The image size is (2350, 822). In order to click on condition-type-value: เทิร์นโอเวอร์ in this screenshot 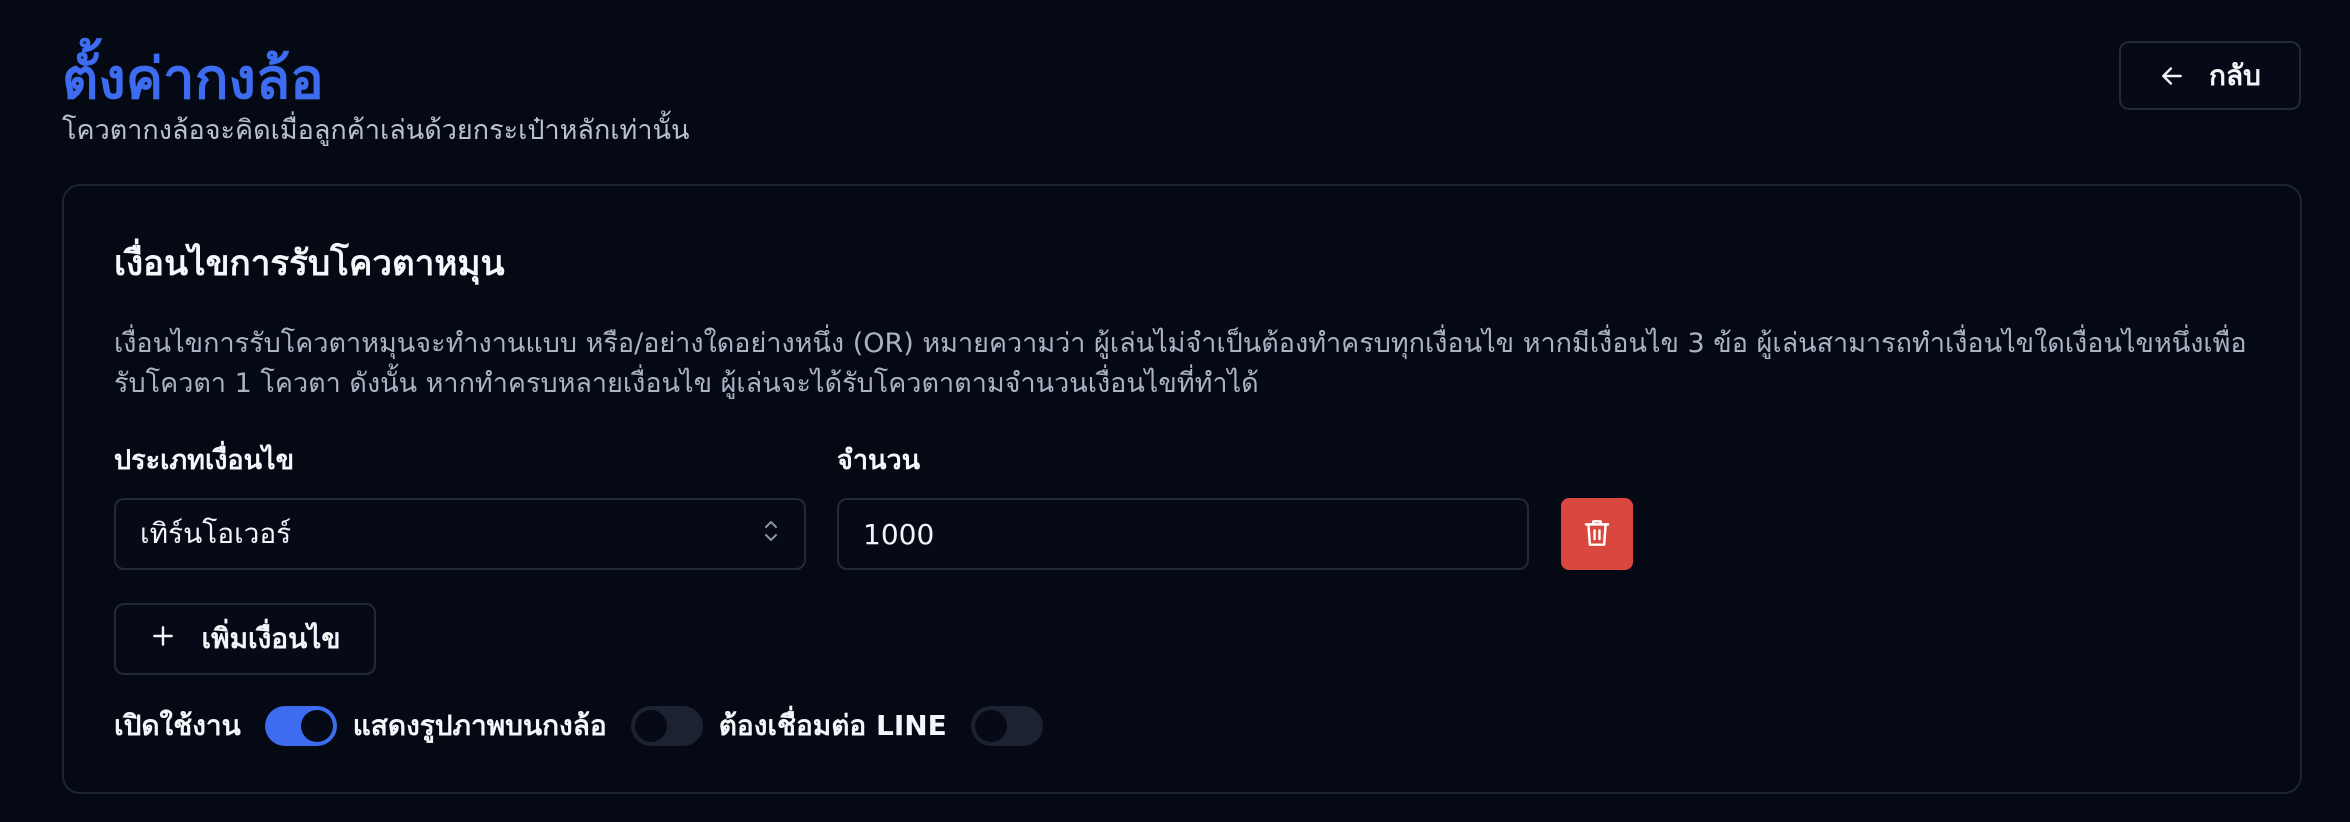, I will do `click(216, 533)`.